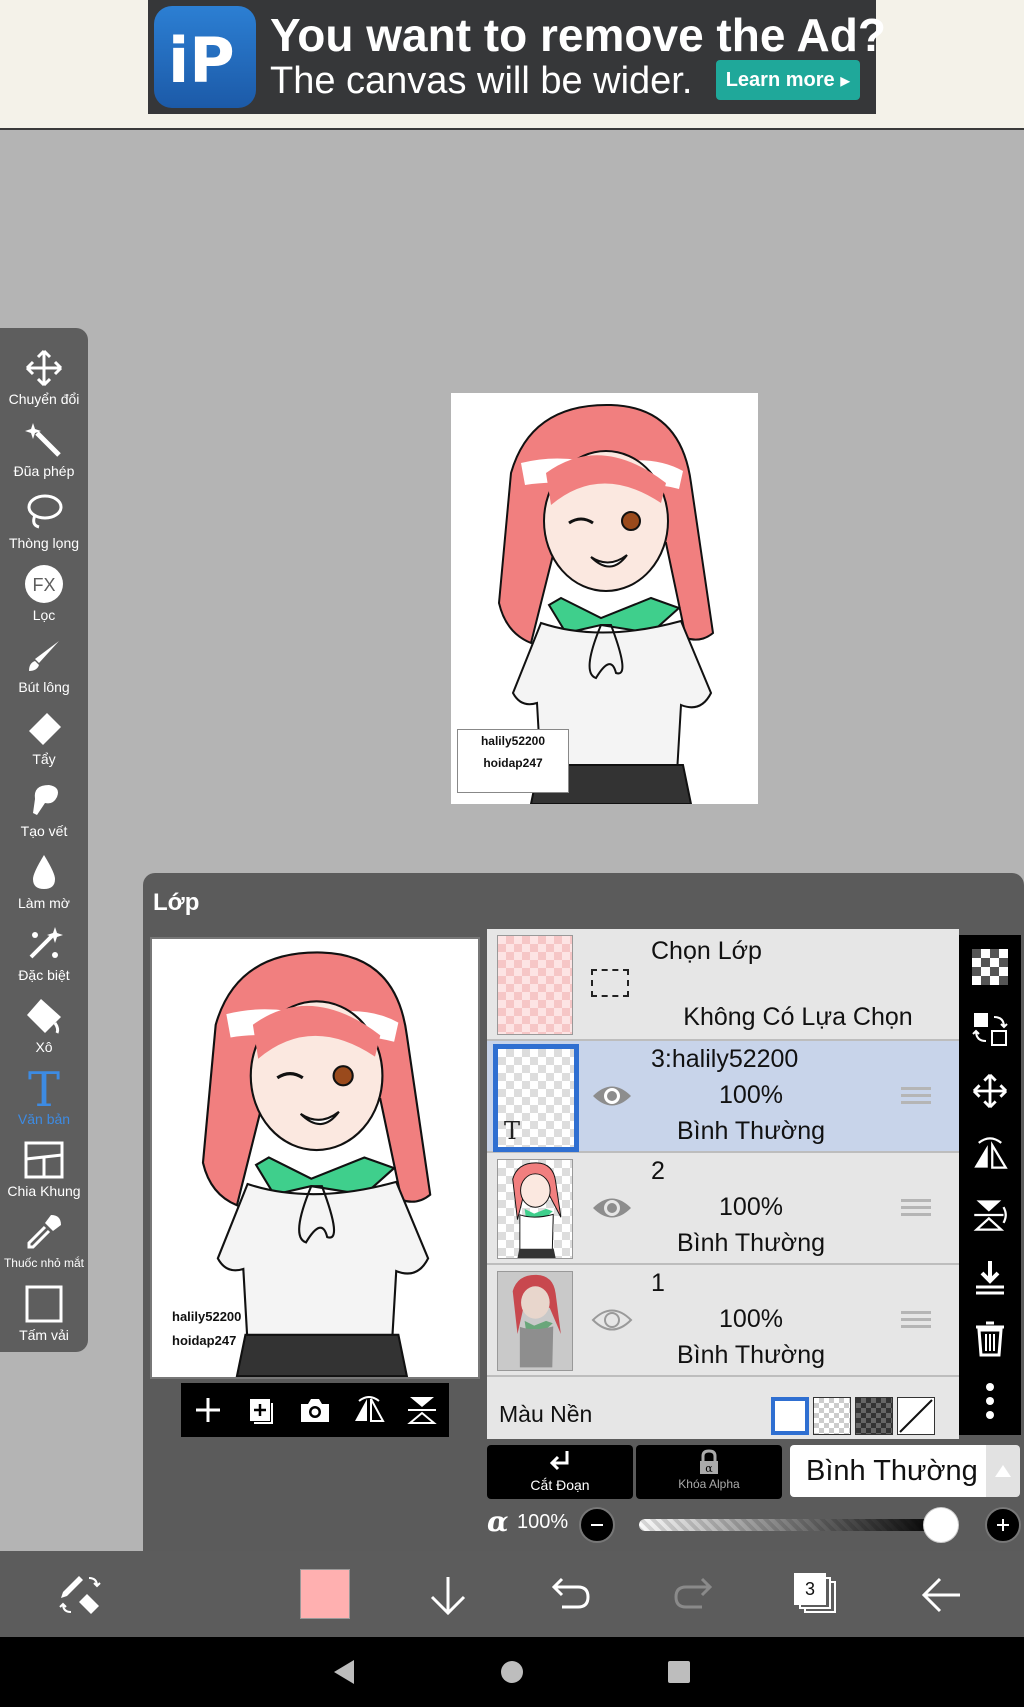 The image size is (1024, 1707). I want to click on move-icon, so click(990, 1091).